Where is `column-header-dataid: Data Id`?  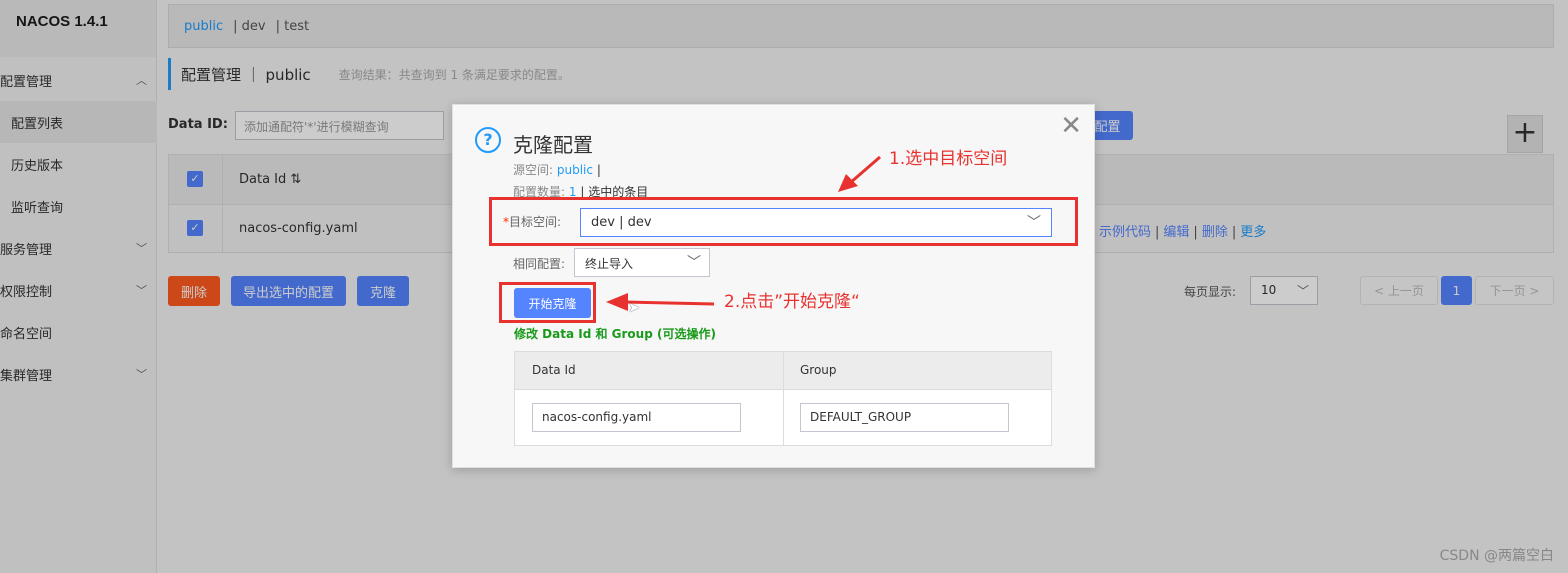
column-header-dataid: Data Id is located at coordinates (554, 370).